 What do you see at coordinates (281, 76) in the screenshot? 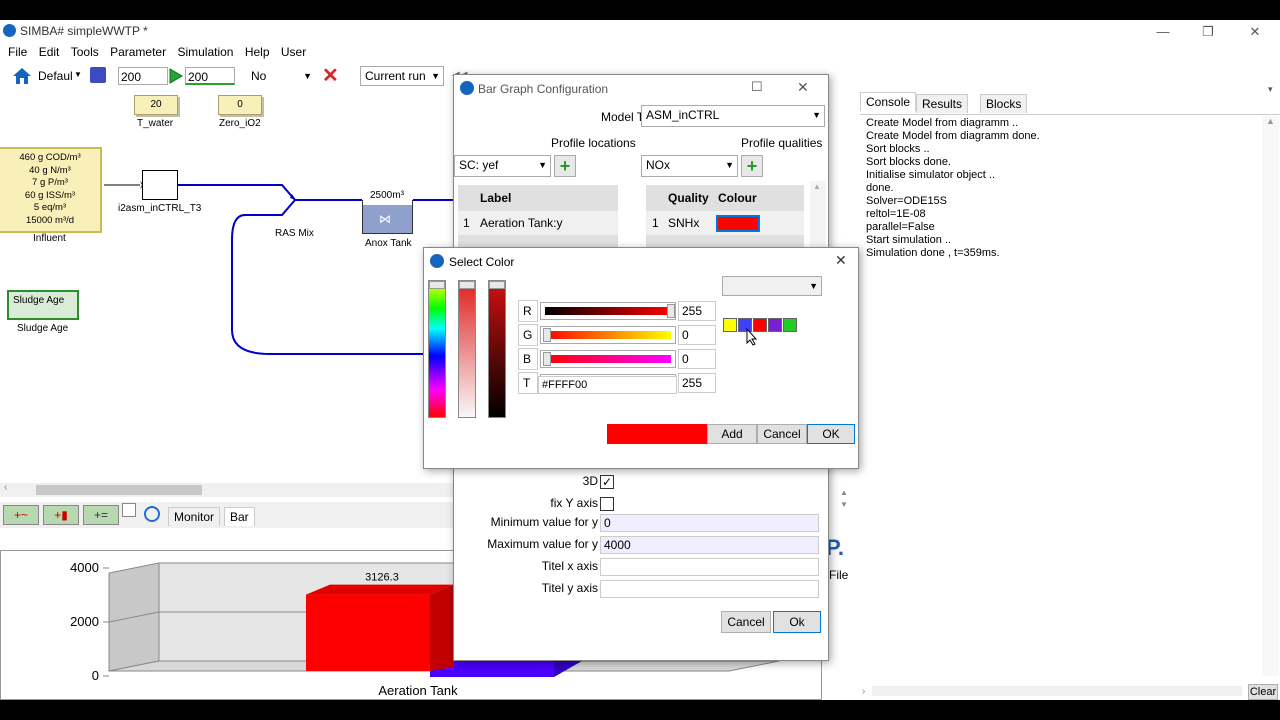
I see `solver-option-select: No ▼` at bounding box center [281, 76].